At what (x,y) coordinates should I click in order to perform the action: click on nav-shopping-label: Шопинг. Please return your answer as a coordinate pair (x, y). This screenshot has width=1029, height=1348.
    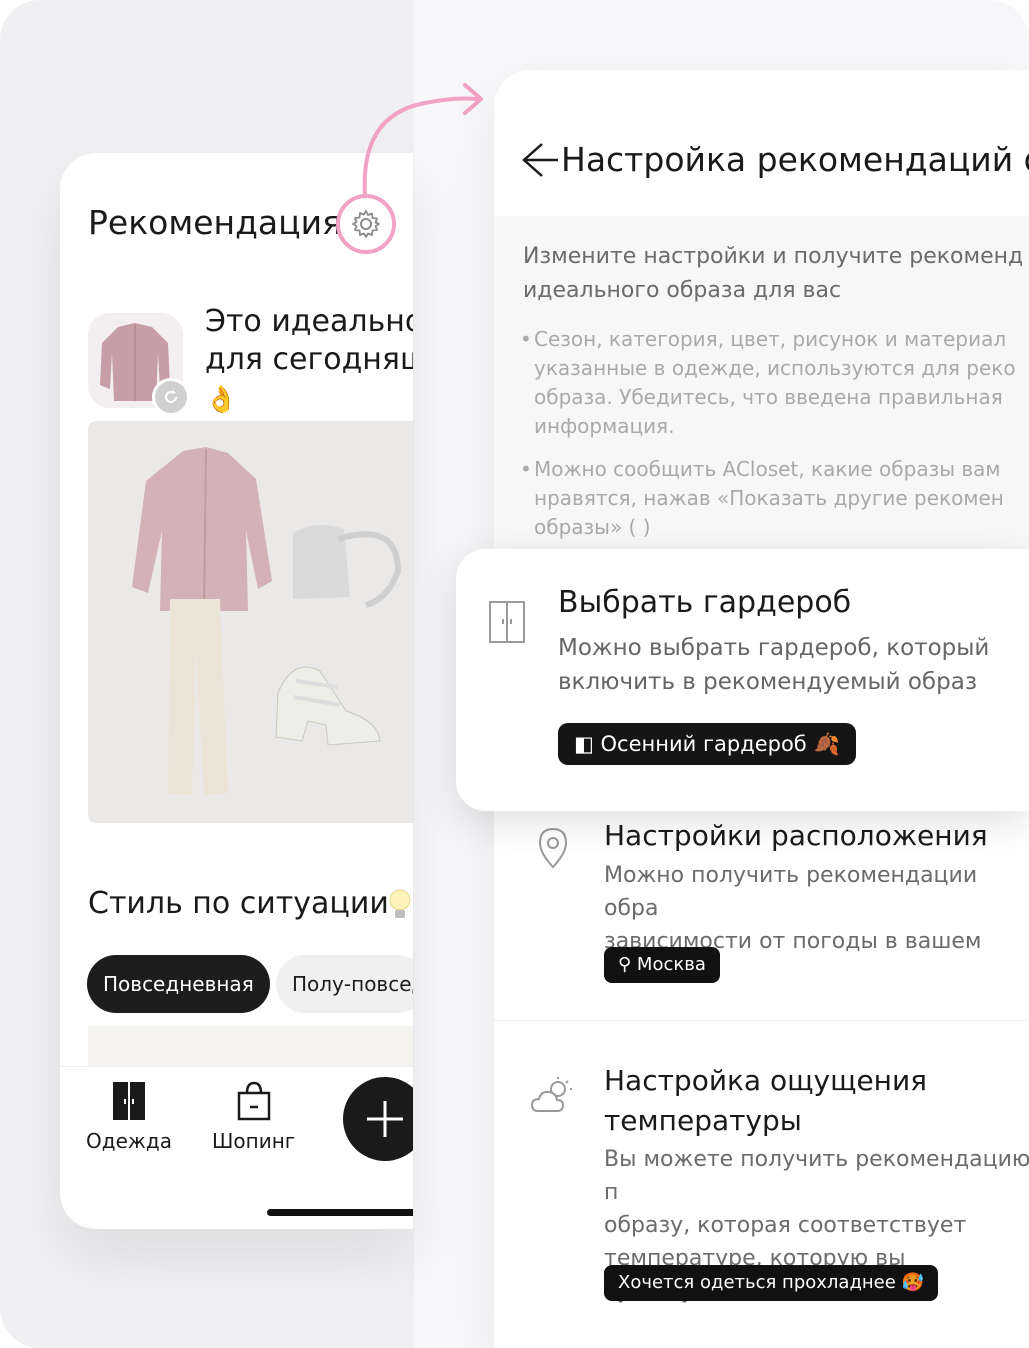
    Looking at the image, I should click on (254, 1141).